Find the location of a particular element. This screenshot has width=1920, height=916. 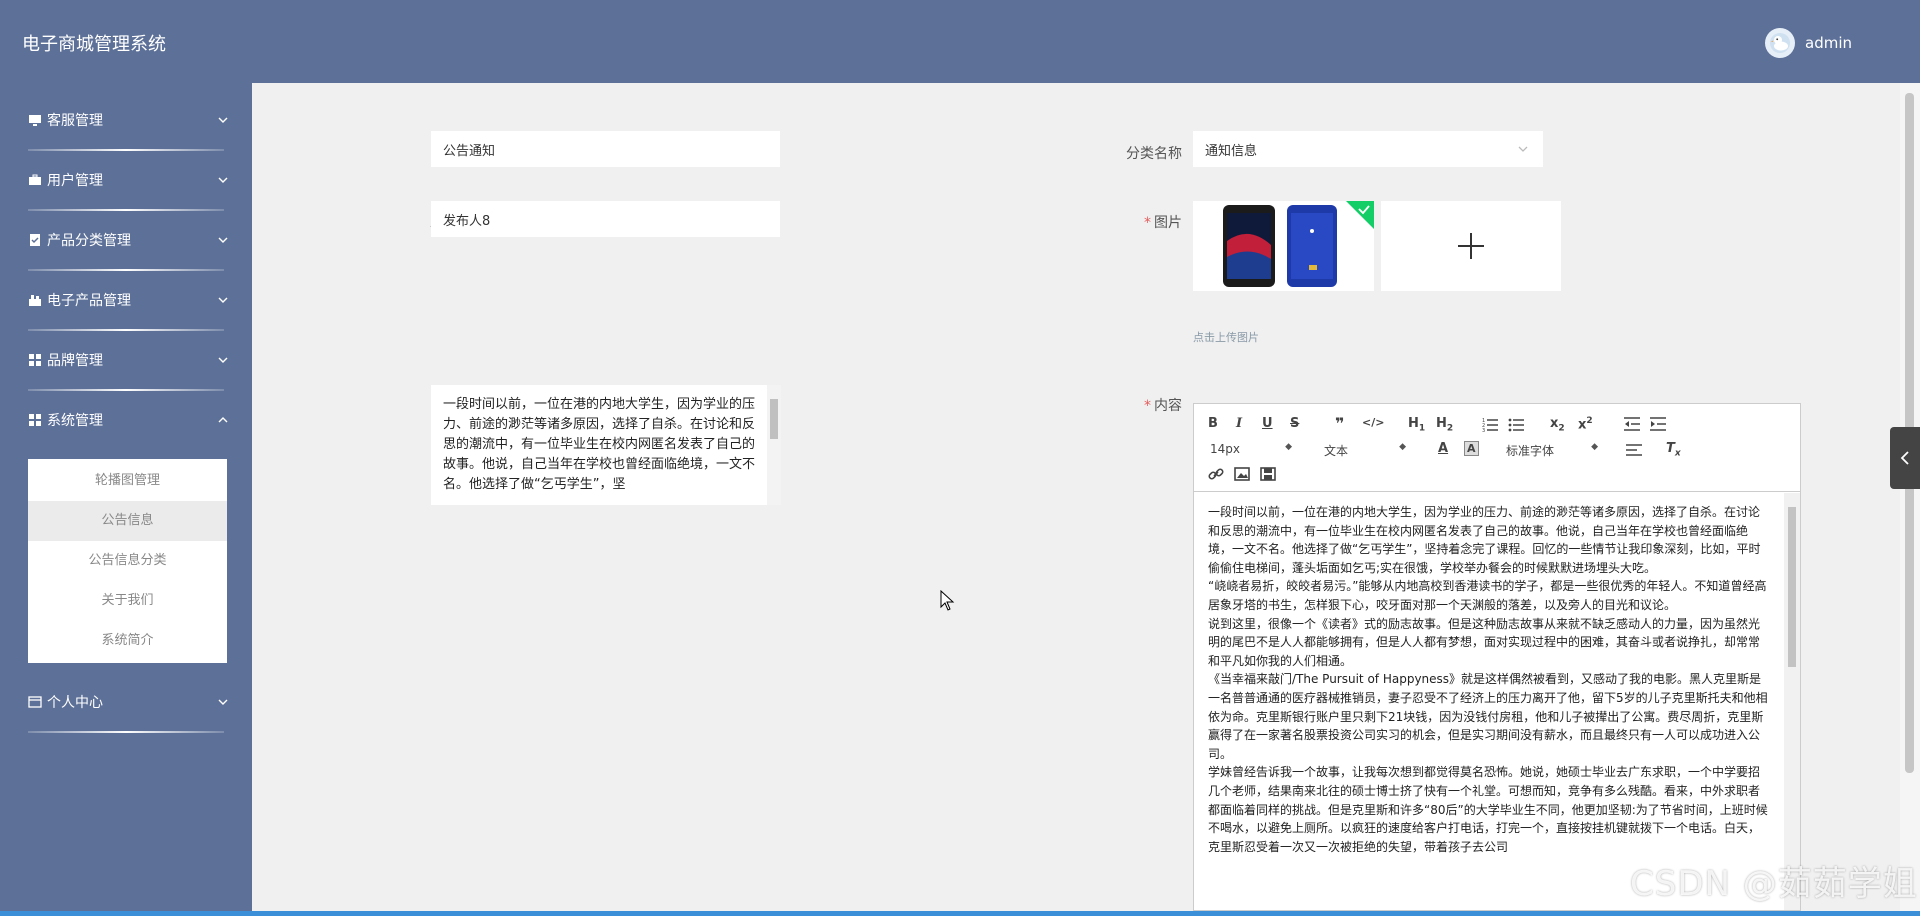

sidebar-item-users: 用户管理 is located at coordinates (126, 180).